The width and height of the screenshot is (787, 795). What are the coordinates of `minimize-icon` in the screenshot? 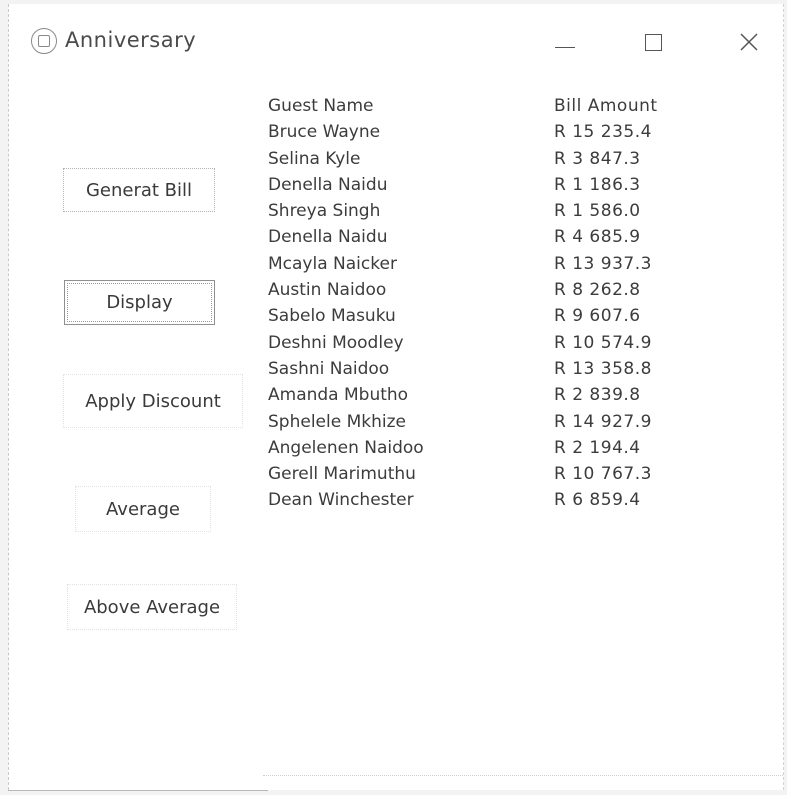 It's located at (565, 47).